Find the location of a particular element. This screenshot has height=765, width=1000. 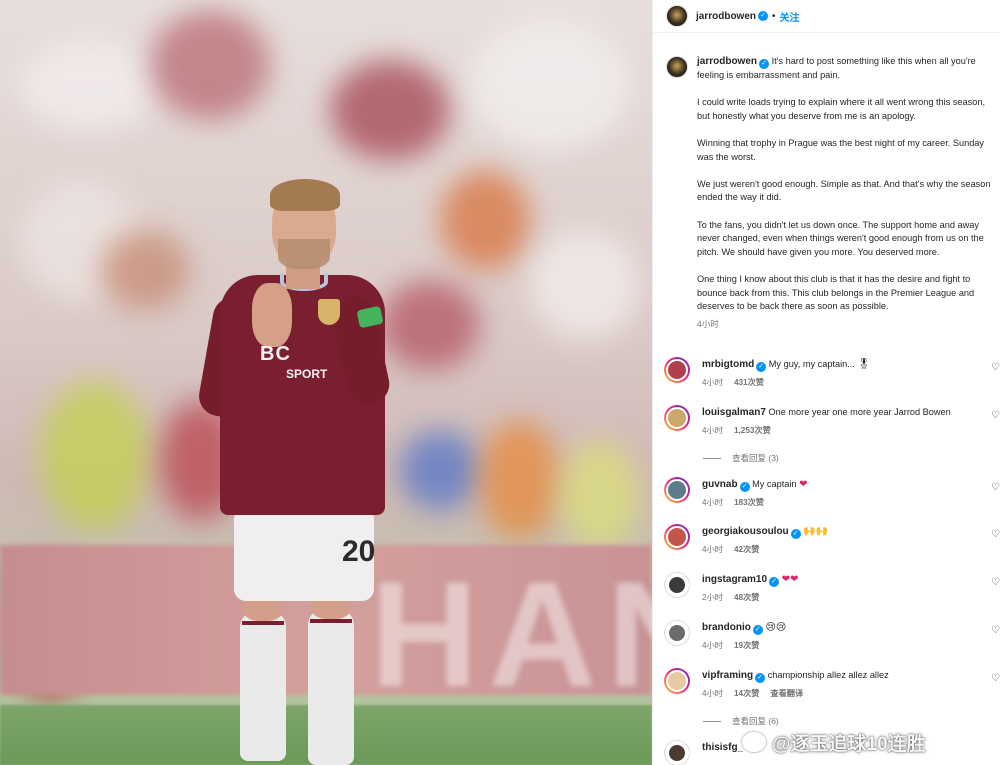

comment-likes: 183次赞 is located at coordinates (749, 502).